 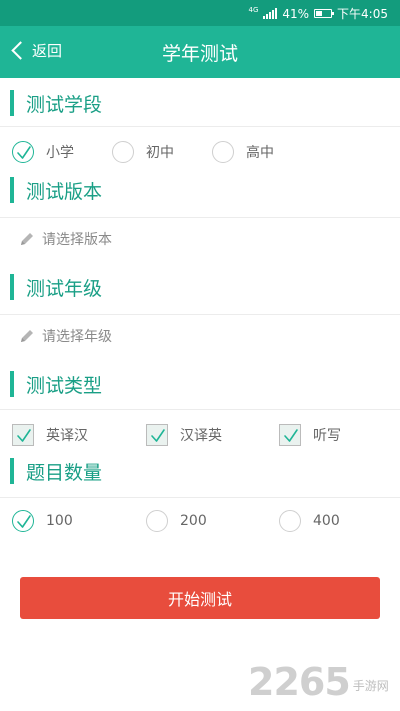 I want to click on signal-icon, so click(x=270, y=13).